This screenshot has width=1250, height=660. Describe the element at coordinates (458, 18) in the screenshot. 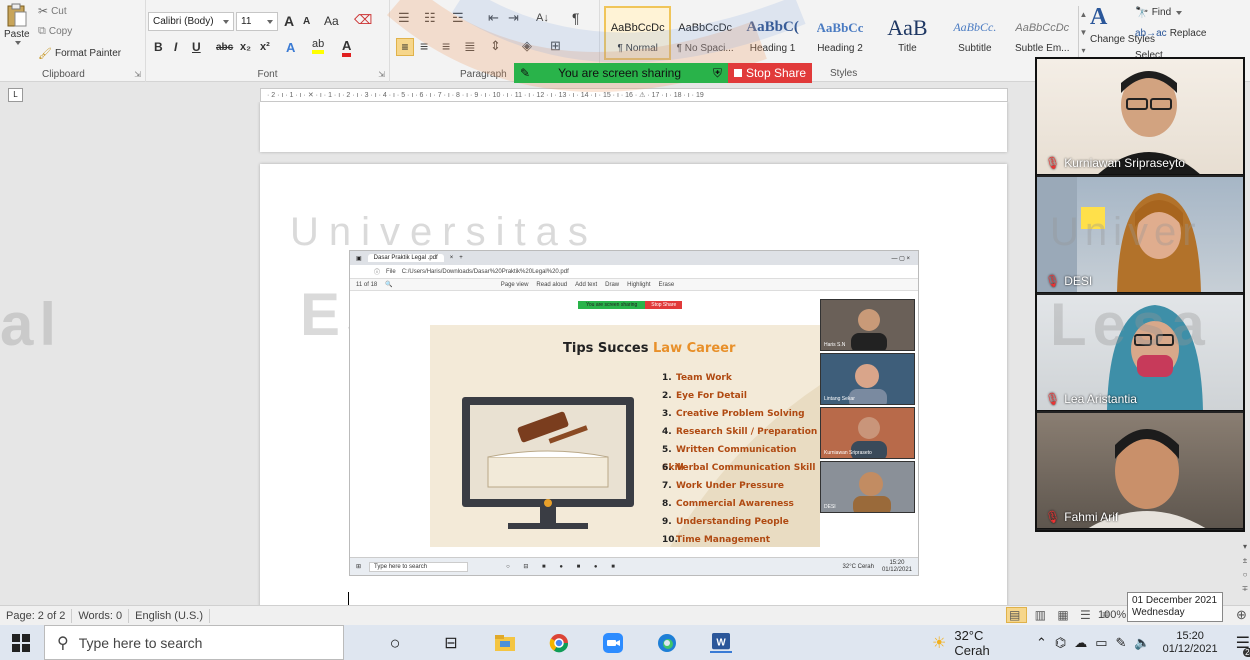

I see `multilevel-list-icon: ☲` at that location.